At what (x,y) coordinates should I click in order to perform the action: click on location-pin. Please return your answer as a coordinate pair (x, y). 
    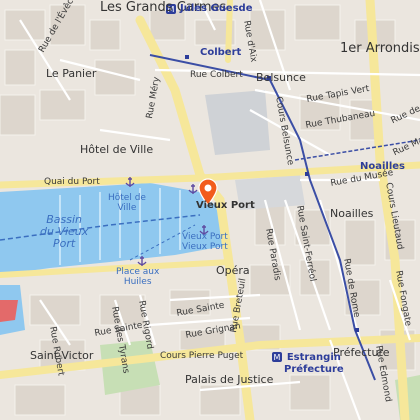
    Looking at the image, I should click on (208, 194).